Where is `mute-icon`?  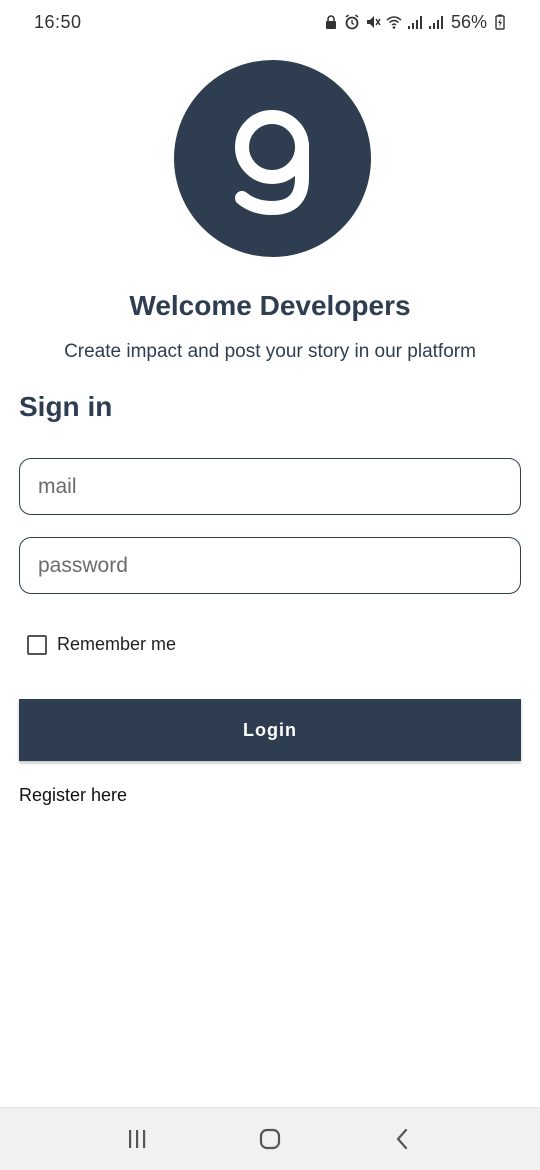 mute-icon is located at coordinates (373, 22).